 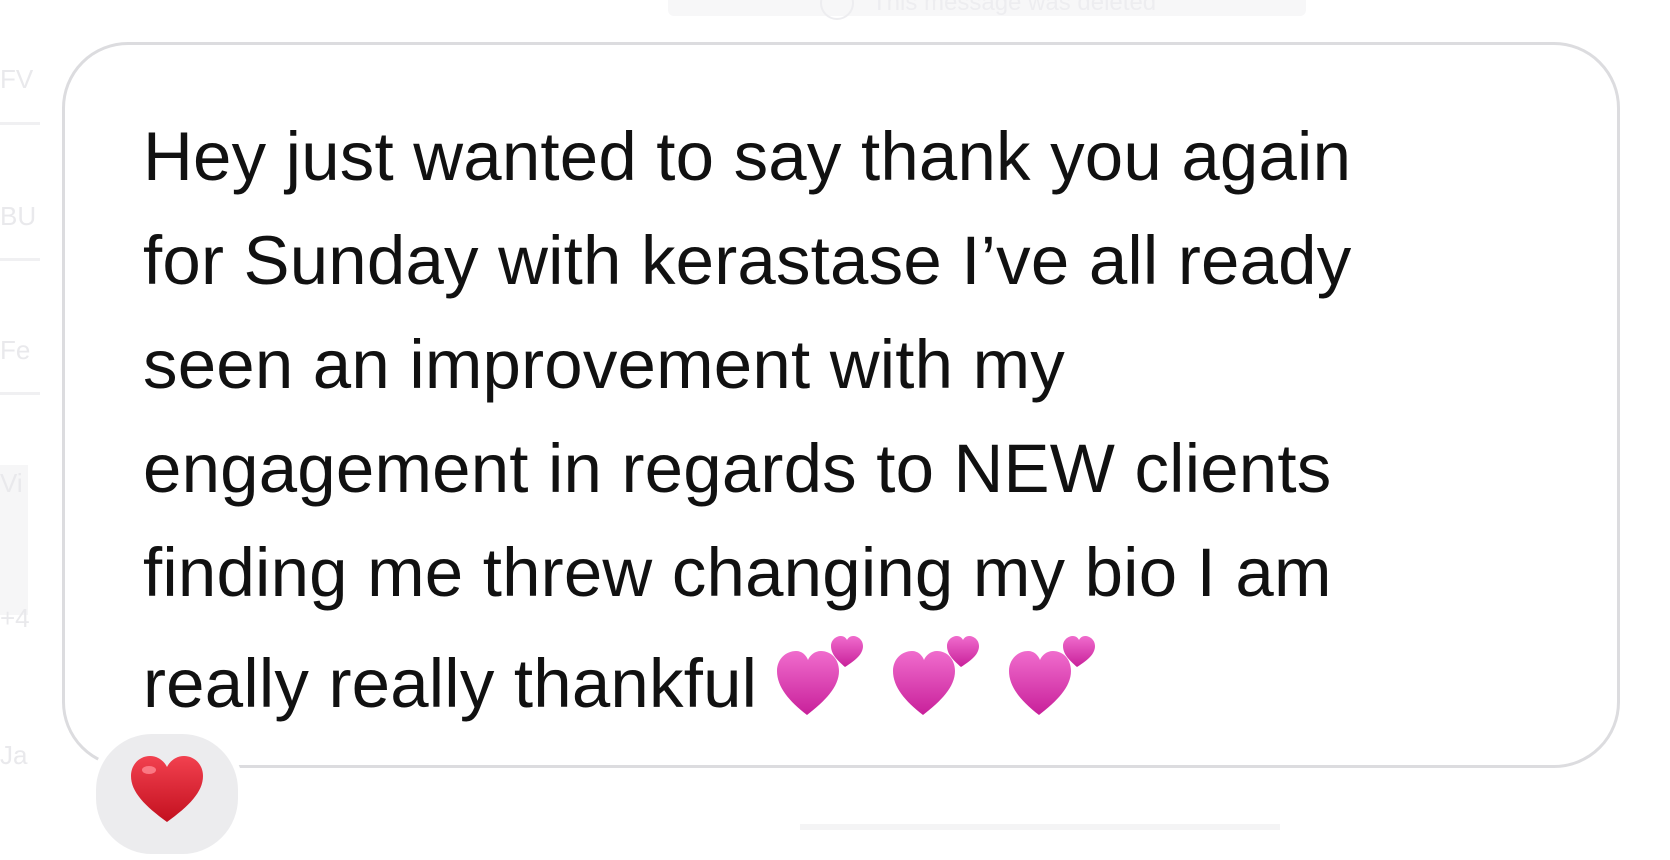 What do you see at coordinates (15, 350) in the screenshot?
I see `background-list-item: Fe` at bounding box center [15, 350].